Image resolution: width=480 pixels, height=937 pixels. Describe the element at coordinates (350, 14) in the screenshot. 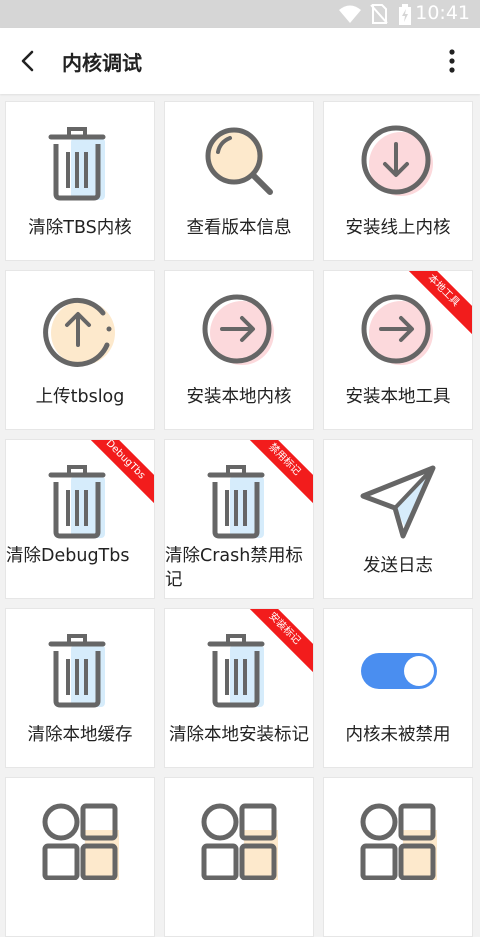

I see `wifi-icon` at that location.